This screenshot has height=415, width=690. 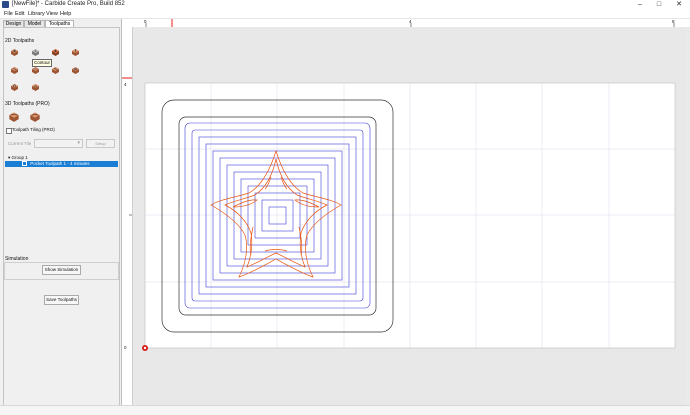 I want to click on chamfer-toolpath-icon, so click(x=75, y=70).